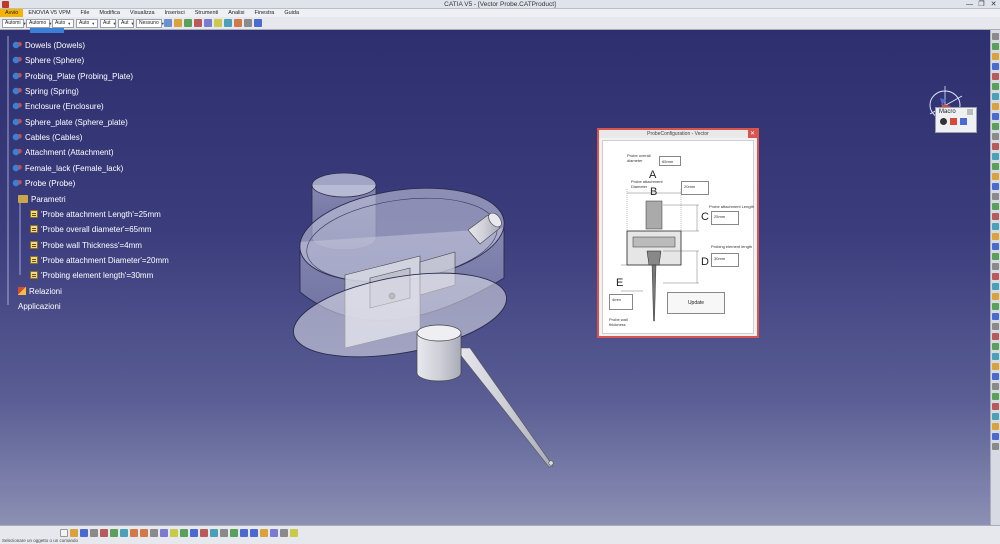 The image size is (1000, 544). Describe the element at coordinates (174, 533) in the screenshot. I see `knowledge-icon` at that location.